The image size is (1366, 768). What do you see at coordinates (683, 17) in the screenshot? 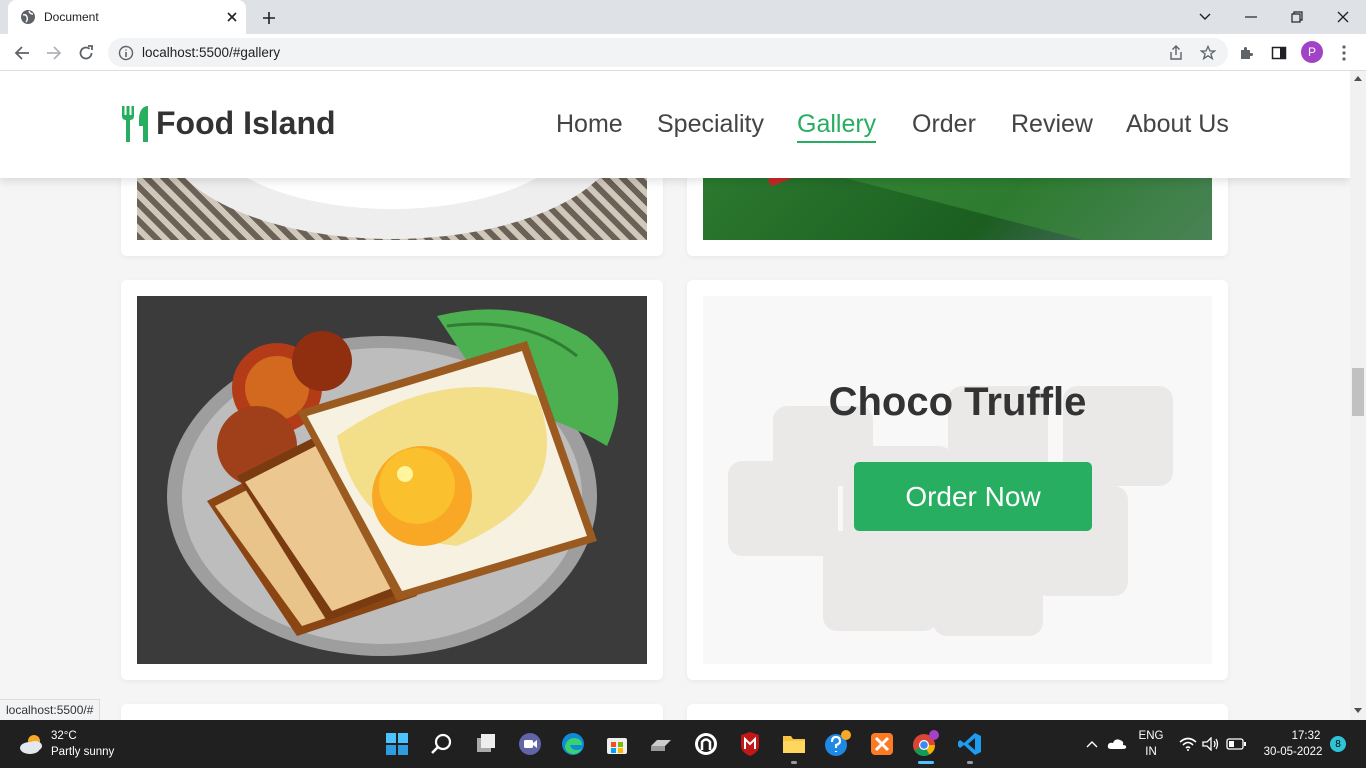
I see `browser-tab-bar: Document` at bounding box center [683, 17].